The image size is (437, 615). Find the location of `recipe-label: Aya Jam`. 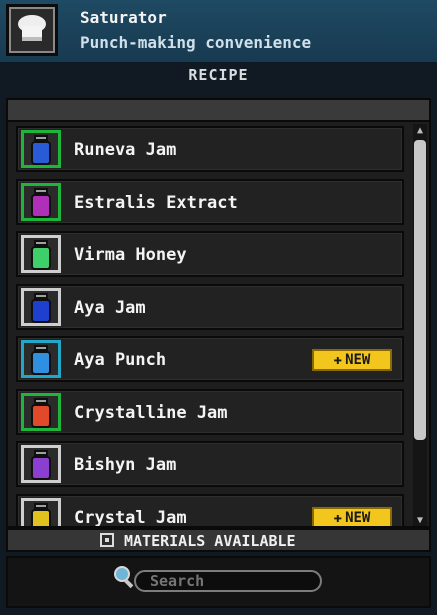

recipe-label: Aya Jam is located at coordinates (110, 307).